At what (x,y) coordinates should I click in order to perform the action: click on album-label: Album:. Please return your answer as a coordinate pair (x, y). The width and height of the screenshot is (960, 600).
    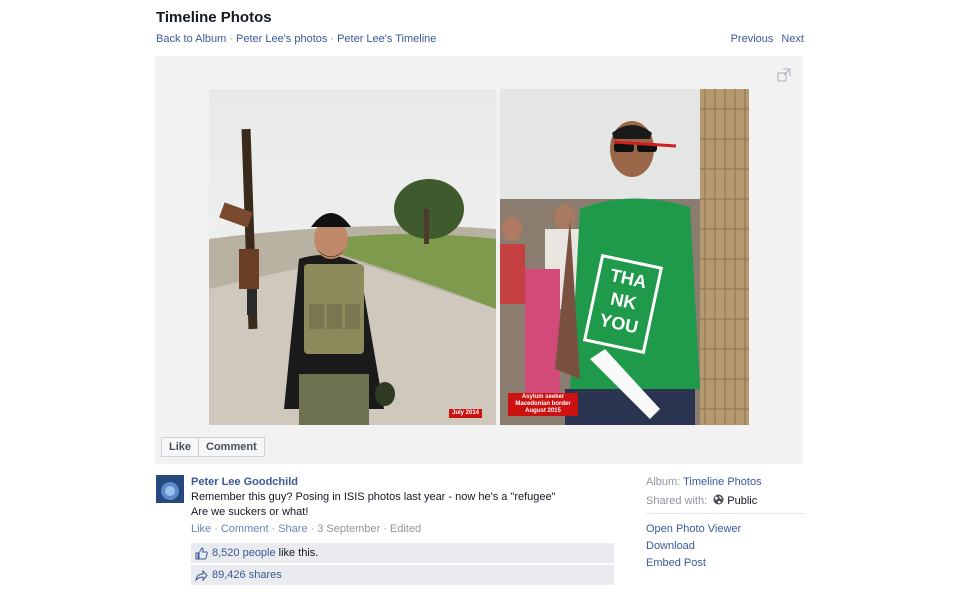
    Looking at the image, I should click on (663, 482).